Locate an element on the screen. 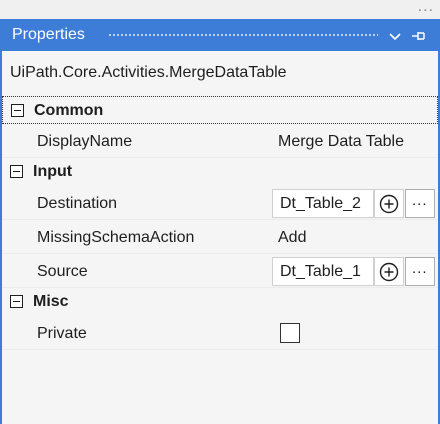  property-label: MissingSchemaAction is located at coordinates (116, 237).